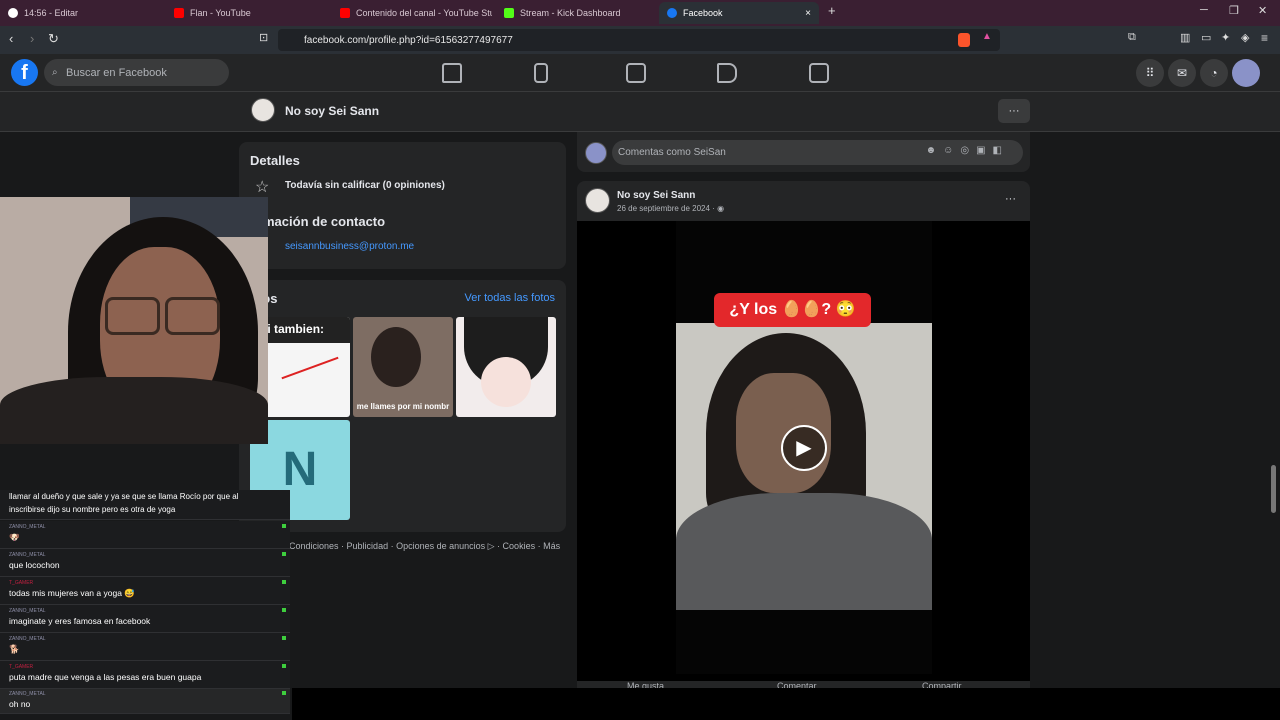  What do you see at coordinates (506, 367) in the screenshot?
I see `photo-thumb` at bounding box center [506, 367].